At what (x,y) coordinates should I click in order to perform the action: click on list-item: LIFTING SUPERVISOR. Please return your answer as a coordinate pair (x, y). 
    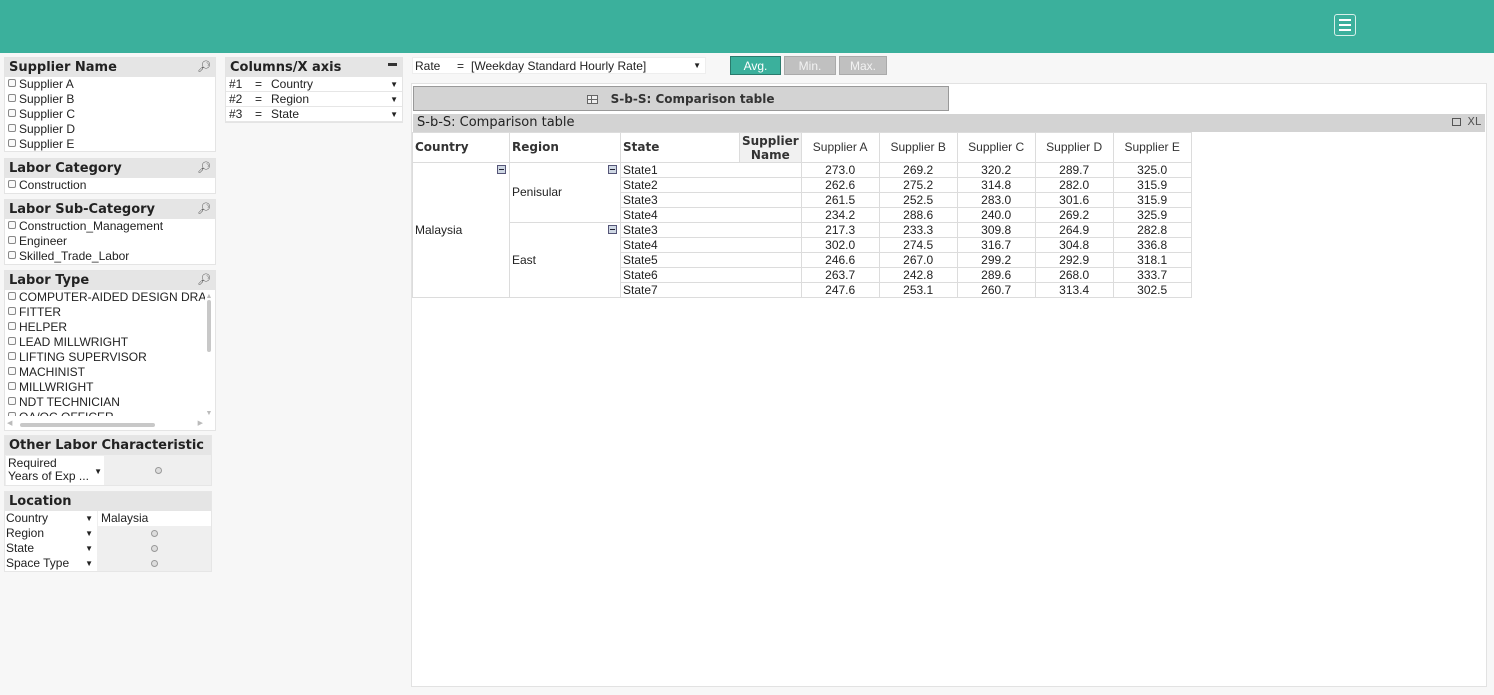
    Looking at the image, I should click on (105, 357).